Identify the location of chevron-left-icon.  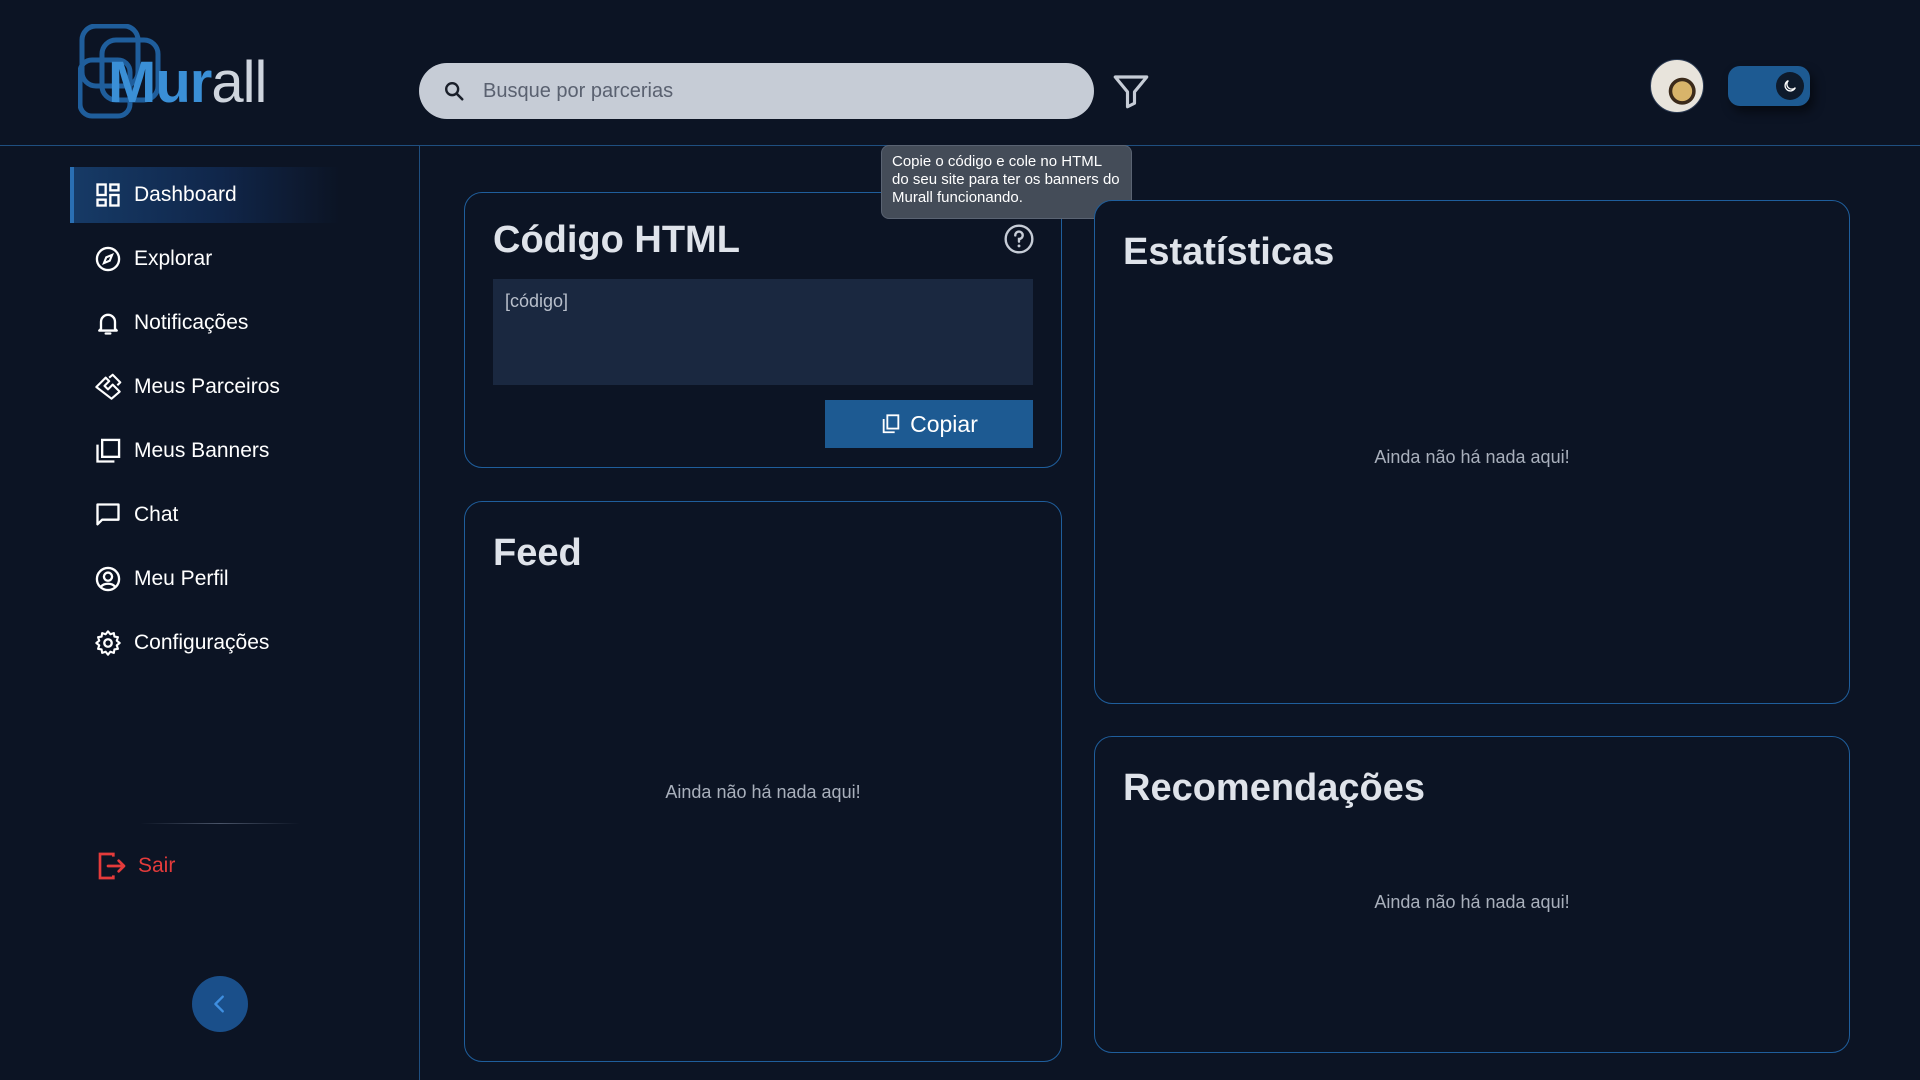
(219, 1004).